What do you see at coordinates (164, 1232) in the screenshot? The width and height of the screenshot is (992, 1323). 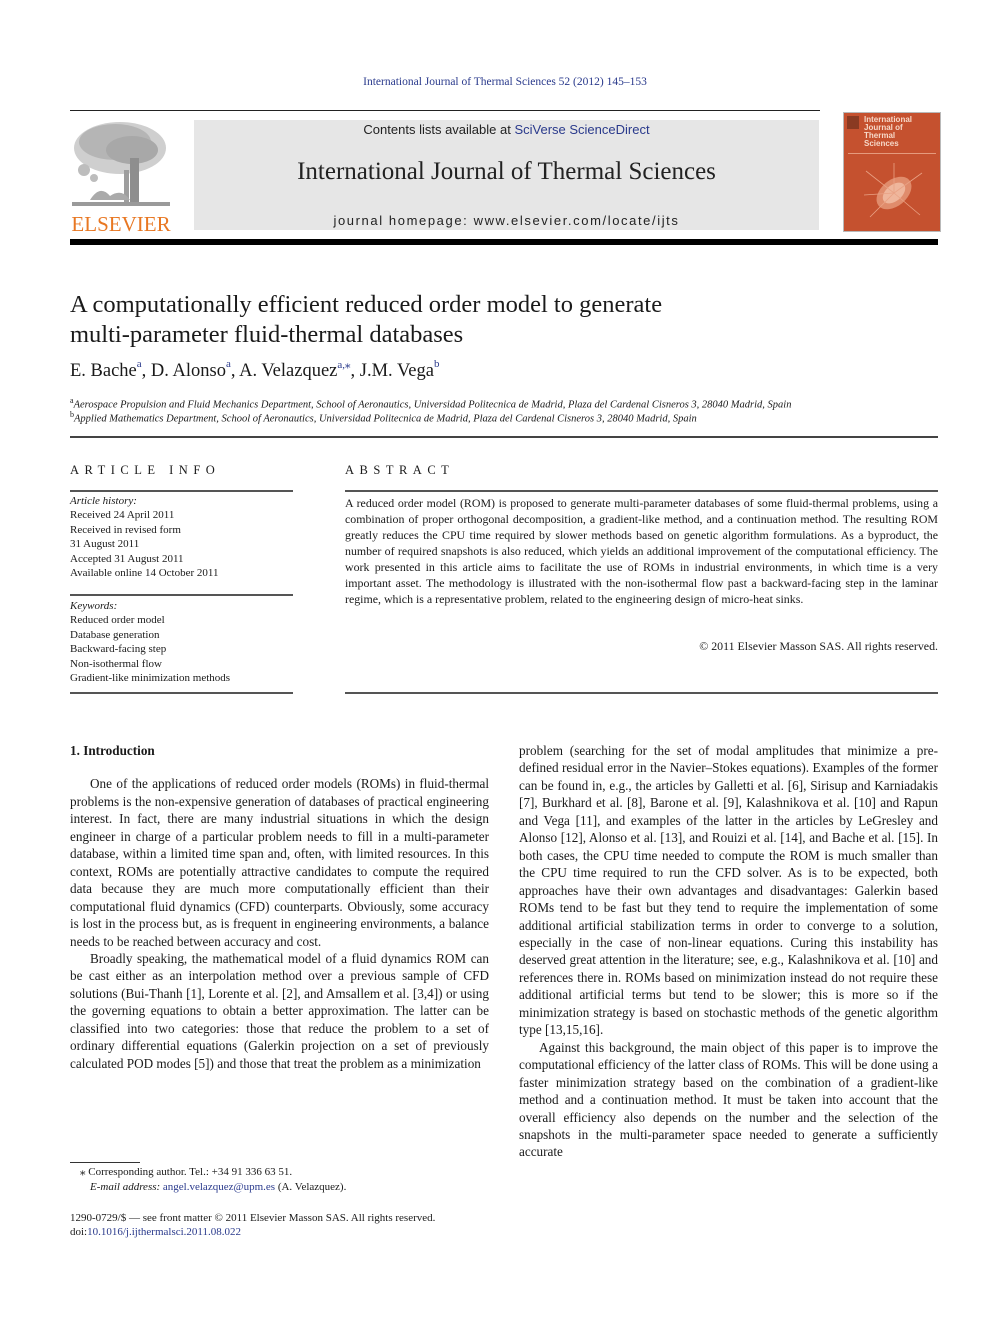 I see `doi-link: 10.1016/j.ijthermalsci.2011.08.022` at bounding box center [164, 1232].